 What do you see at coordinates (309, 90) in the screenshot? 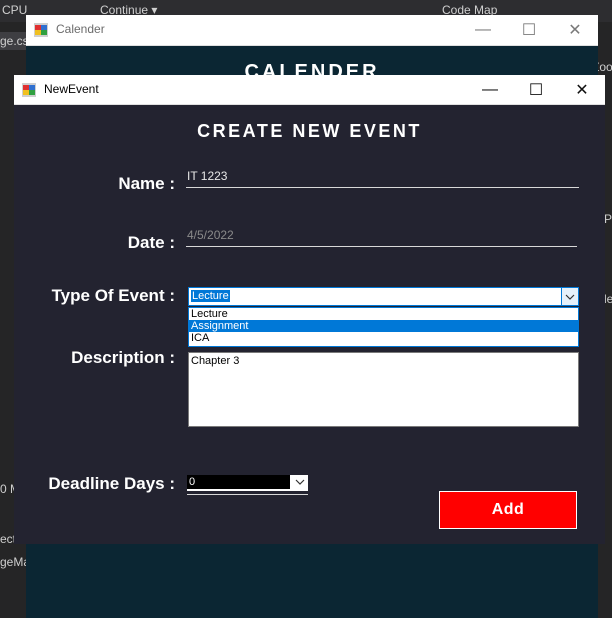
I see `new-event-titlebar: NewEvent — ☐ ✕` at bounding box center [309, 90].